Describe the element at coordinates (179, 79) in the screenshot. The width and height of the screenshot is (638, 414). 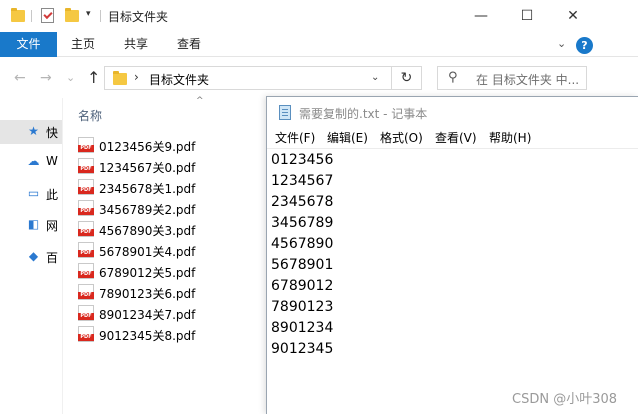
I see `breadcrumb: 目标文件夹` at that location.